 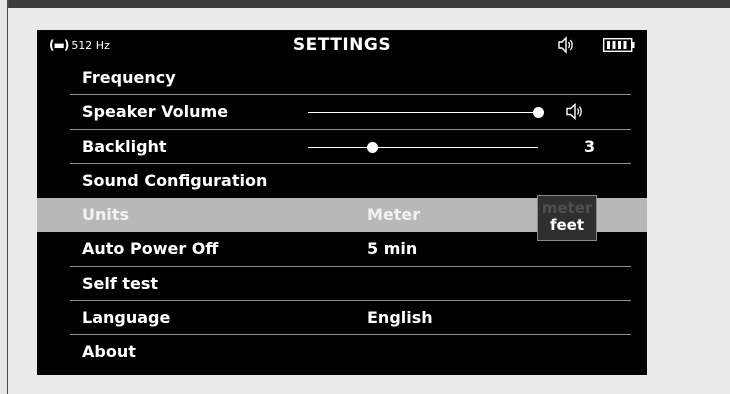 I want to click on menu-item-label: Frequency, so click(x=129, y=77).